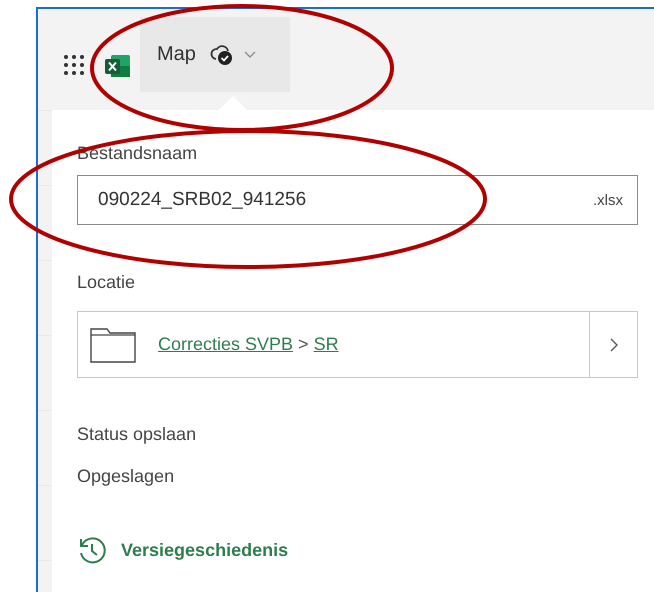 The image size is (654, 592). I want to click on field-label: Bestandsnaam, so click(137, 153).